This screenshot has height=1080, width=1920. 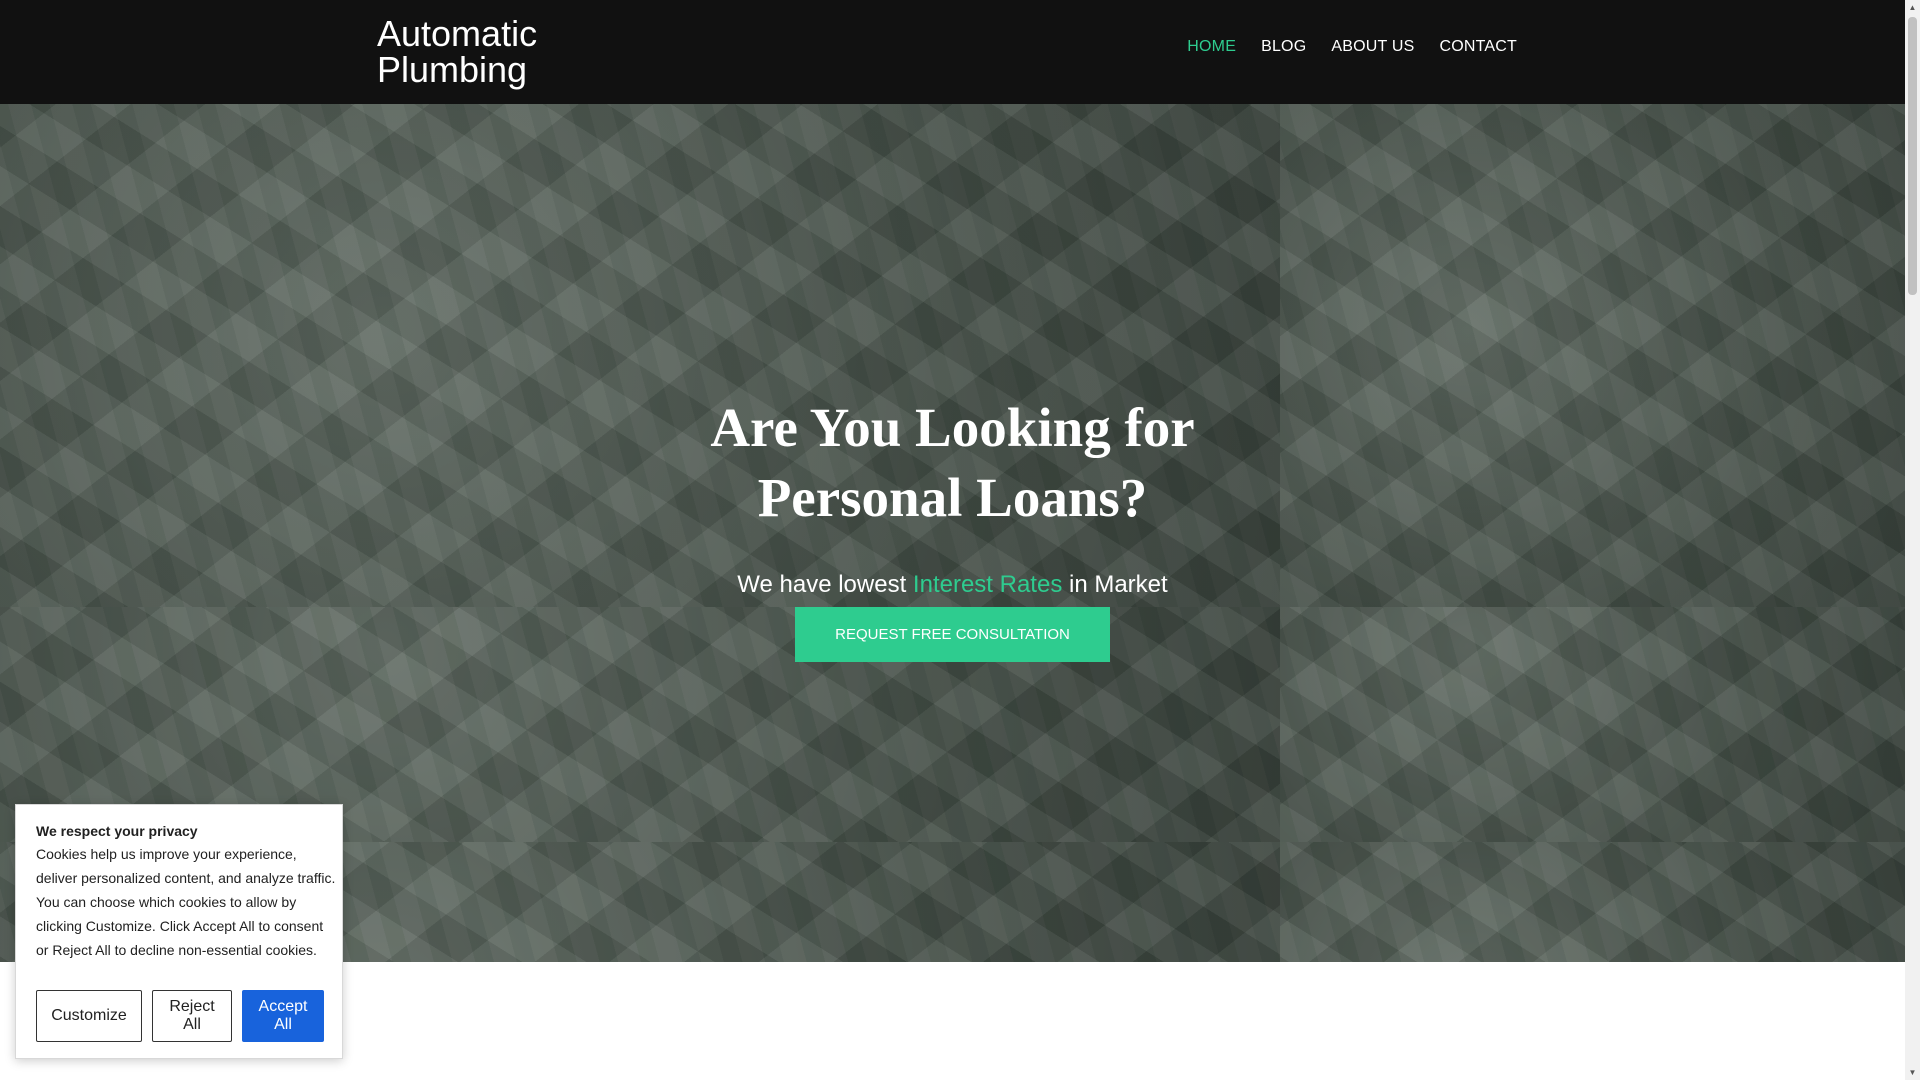 I want to click on nav-contact: CONTACT, so click(x=1478, y=47).